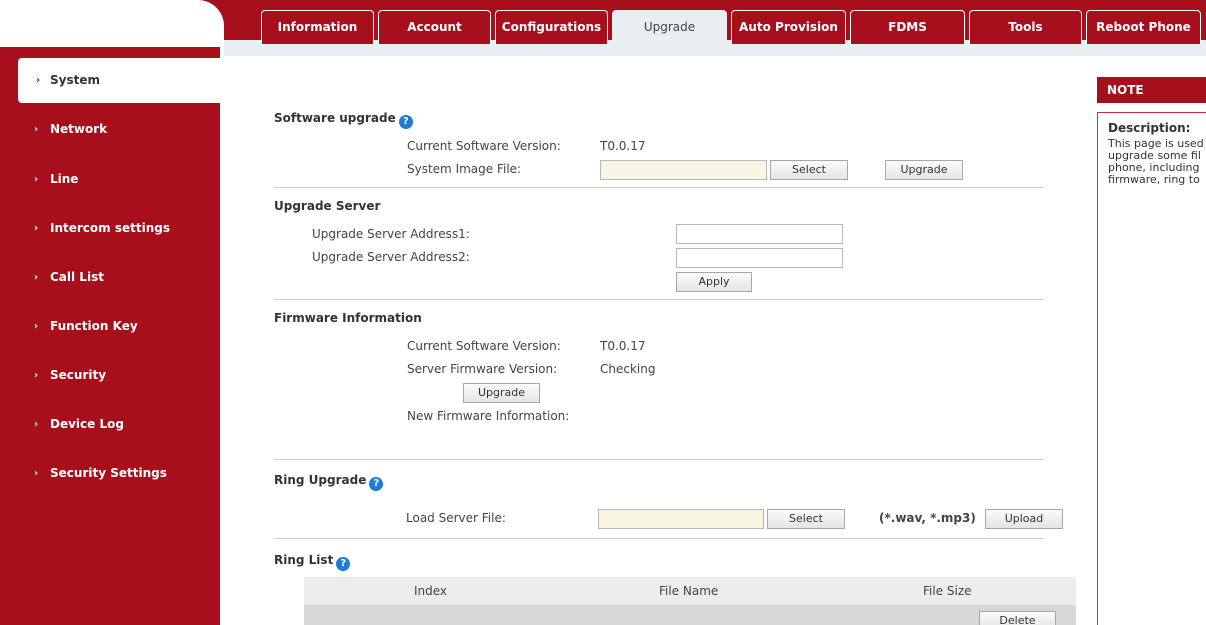  Describe the element at coordinates (79, 129) in the screenshot. I see `sidebar-item-label: Network` at that location.